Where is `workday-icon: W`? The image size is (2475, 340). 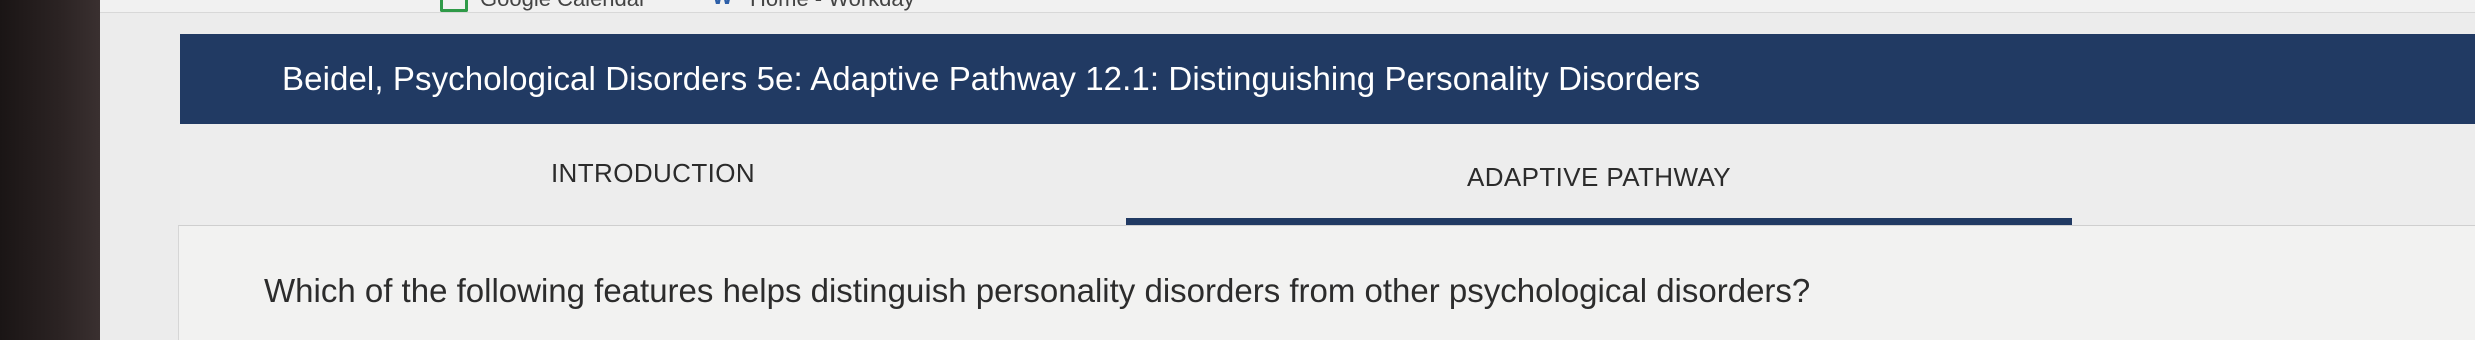 workday-icon: W is located at coordinates (722, 5).